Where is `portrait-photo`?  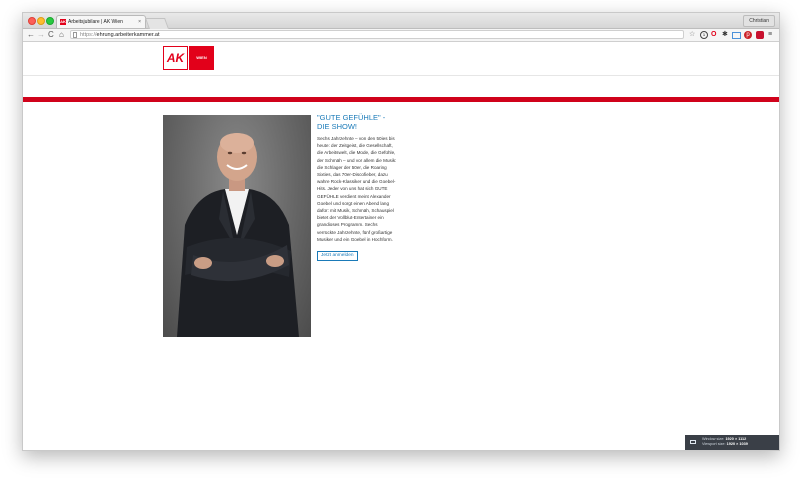 portrait-photo is located at coordinates (237, 226).